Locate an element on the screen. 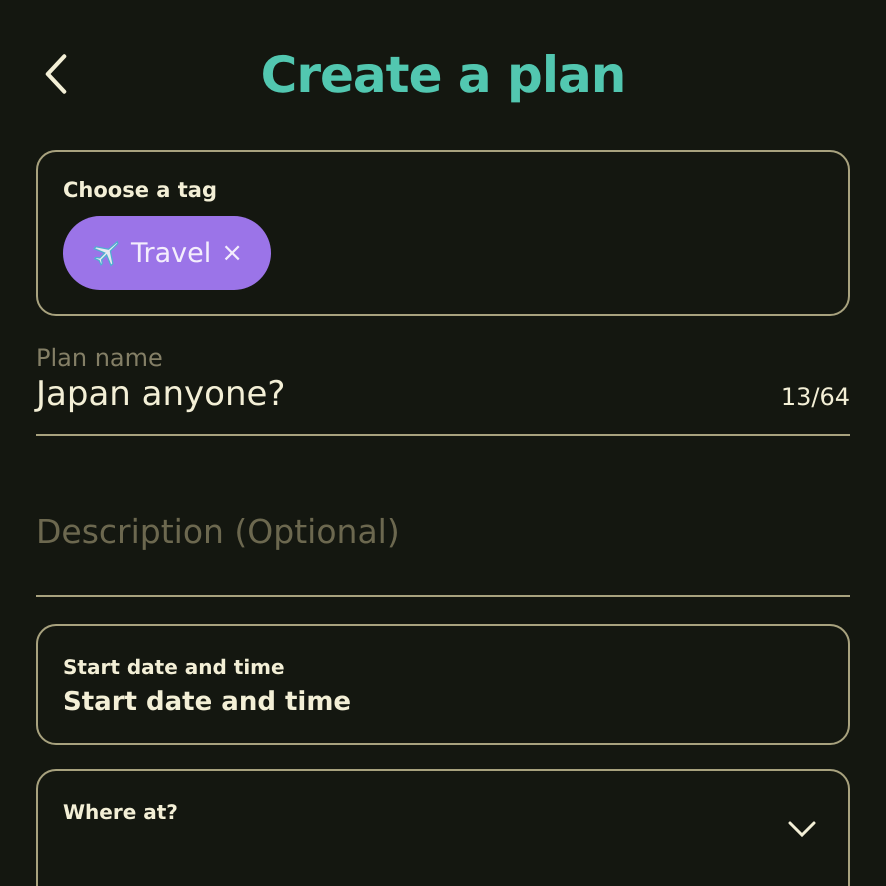 The image size is (886, 886). airplane-icon is located at coordinates (106, 253).